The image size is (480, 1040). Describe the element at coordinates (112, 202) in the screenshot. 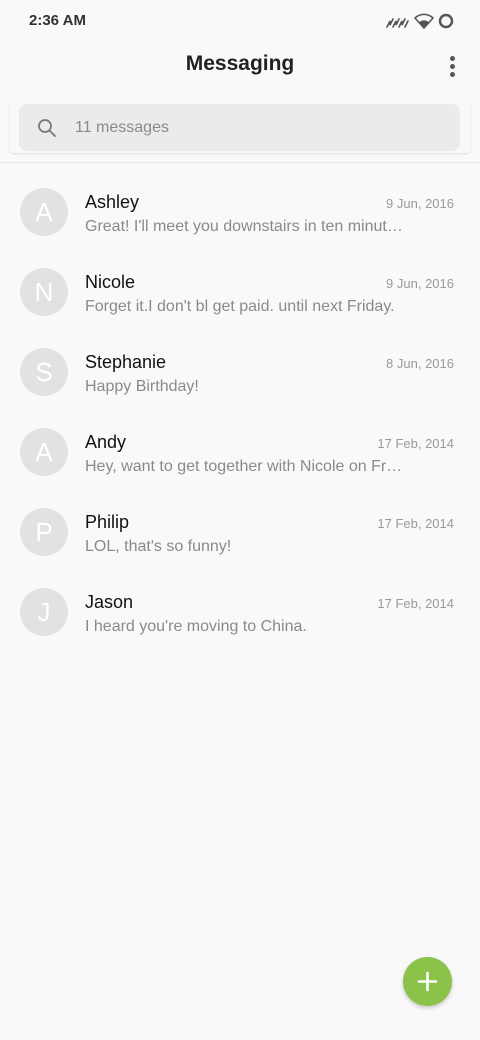

I see `contact-name: Ashley` at that location.